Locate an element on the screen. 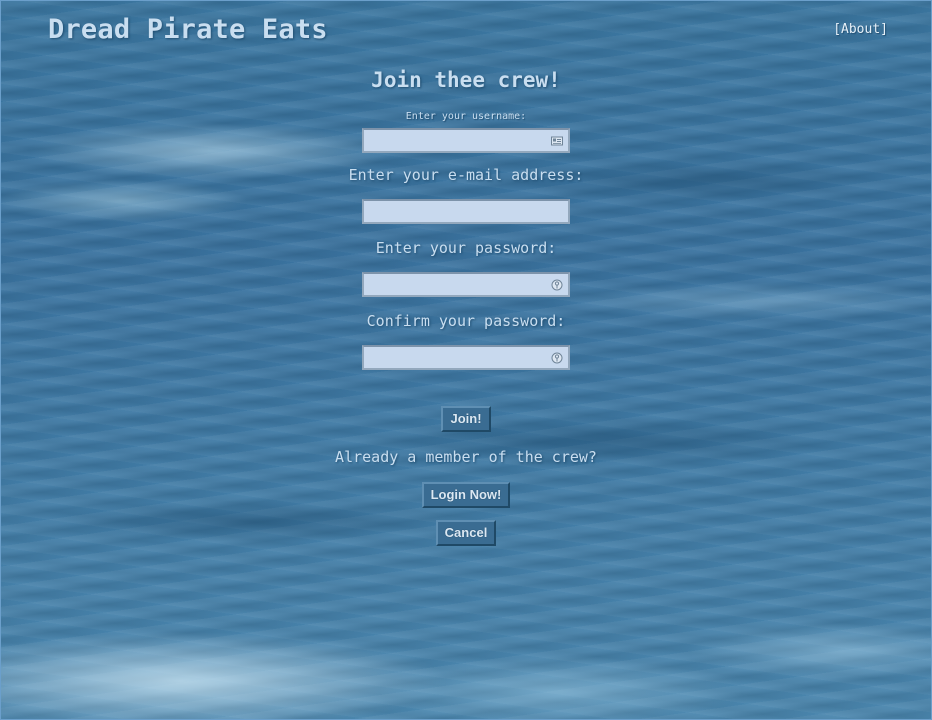 The image size is (932, 720). about-open-bracket: [ is located at coordinates (837, 29).